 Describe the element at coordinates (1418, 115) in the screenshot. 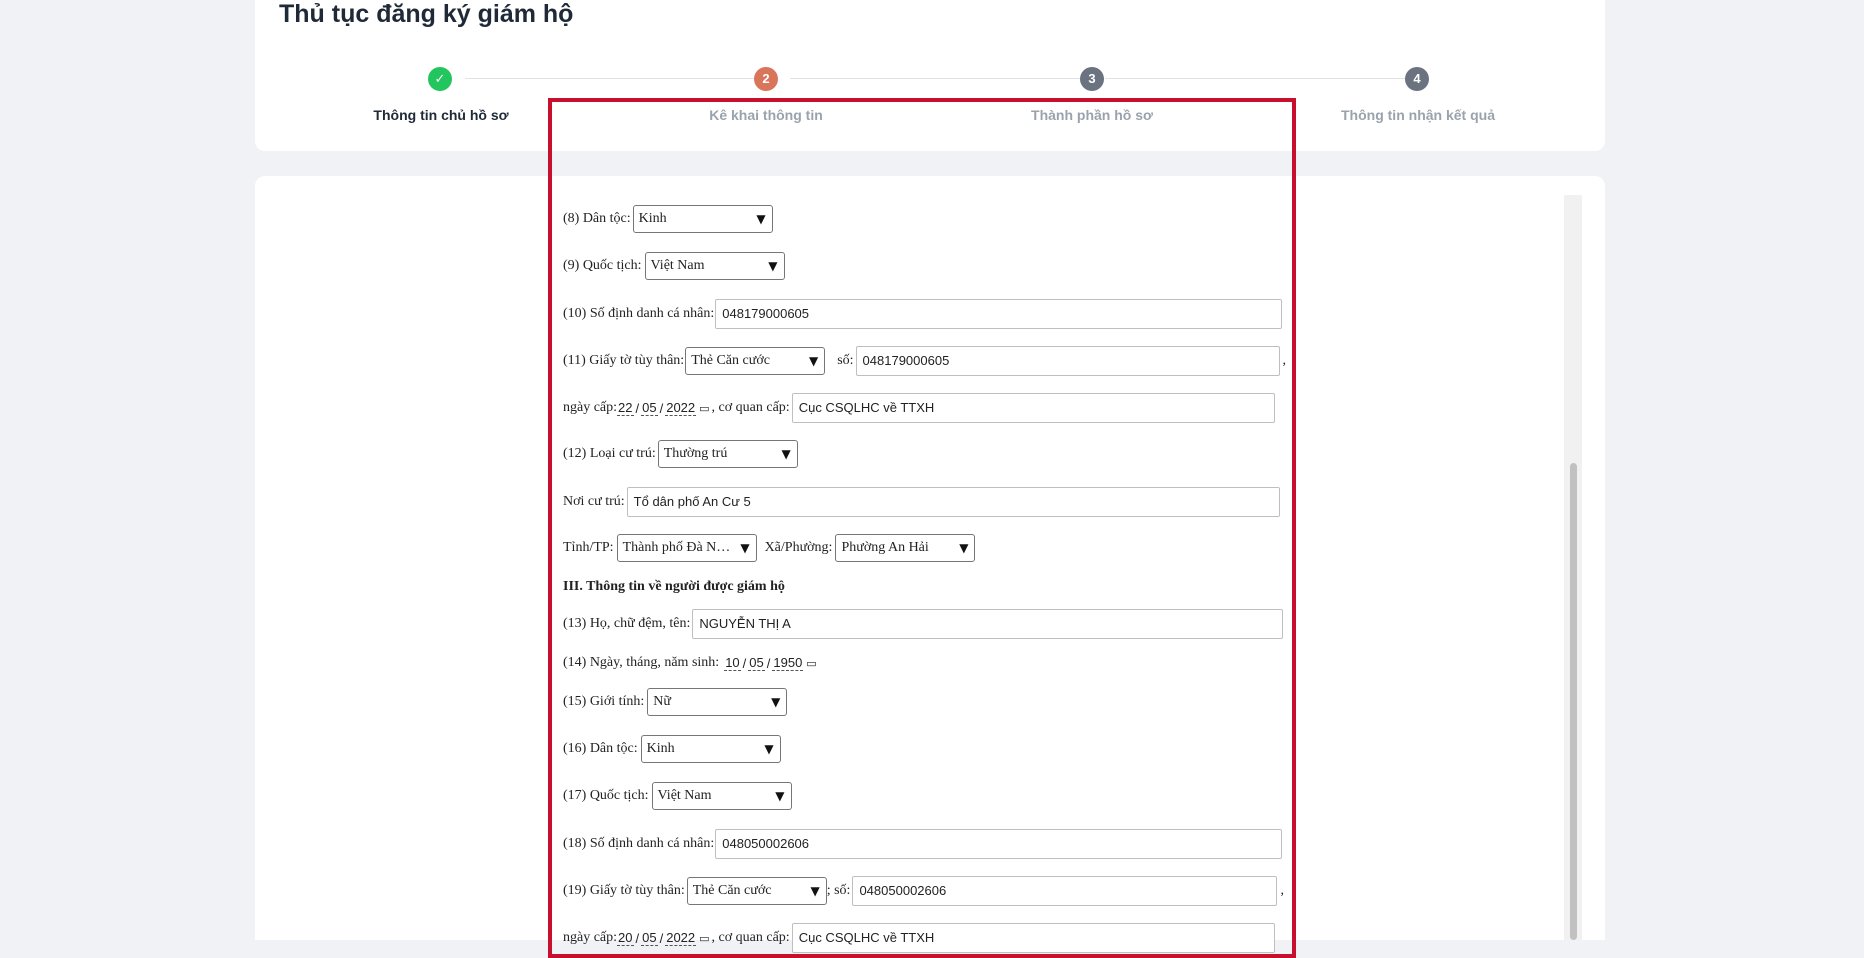

I see `step-4-label: Thông tin nhận kết quả` at that location.